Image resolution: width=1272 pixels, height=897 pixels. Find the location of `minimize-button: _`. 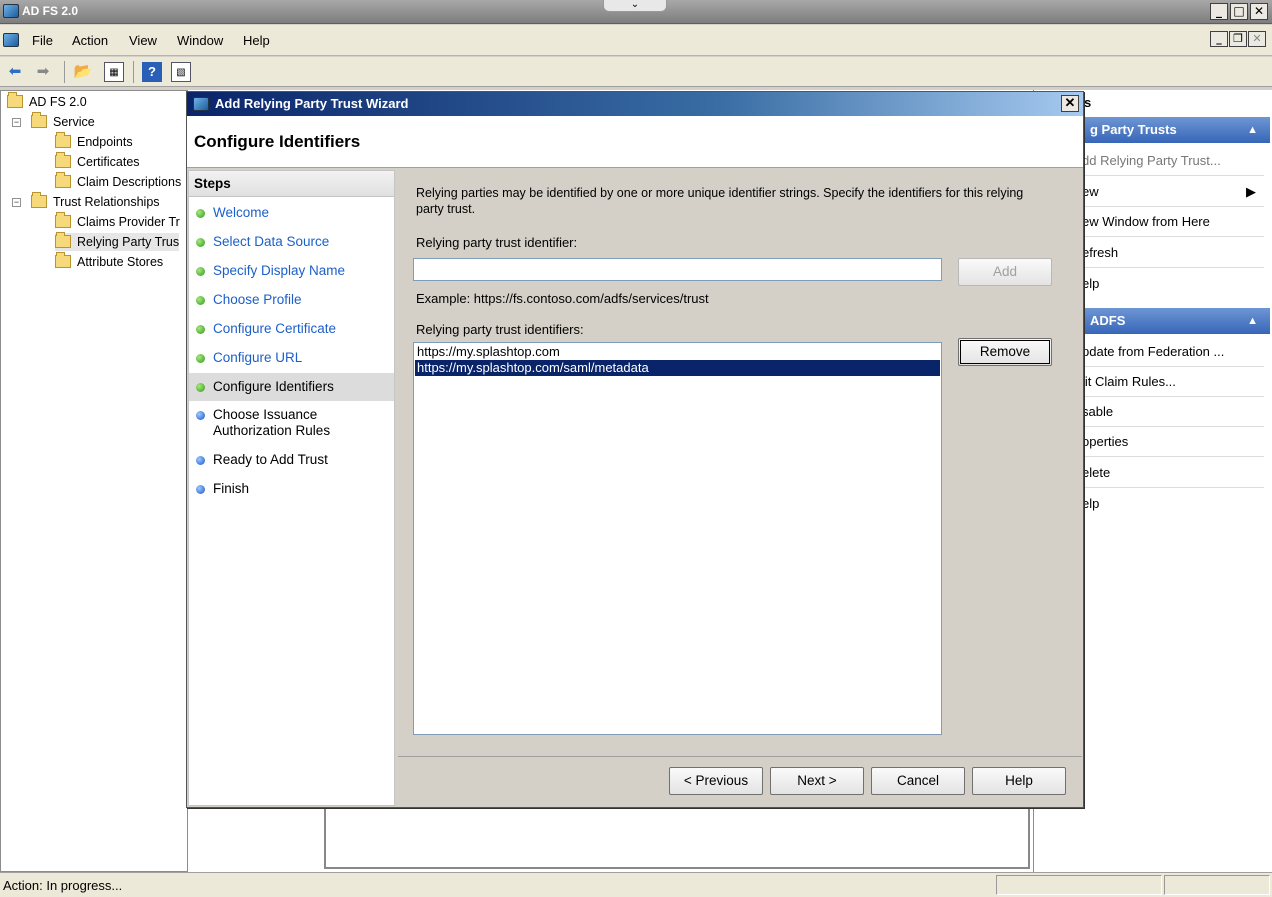

minimize-button: _ is located at coordinates (1219, 11).